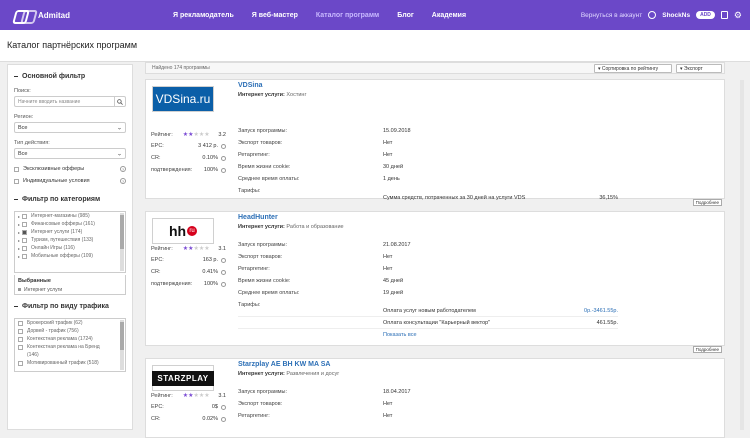  I want to click on search-input: Начните вводить название, so click(70, 101).